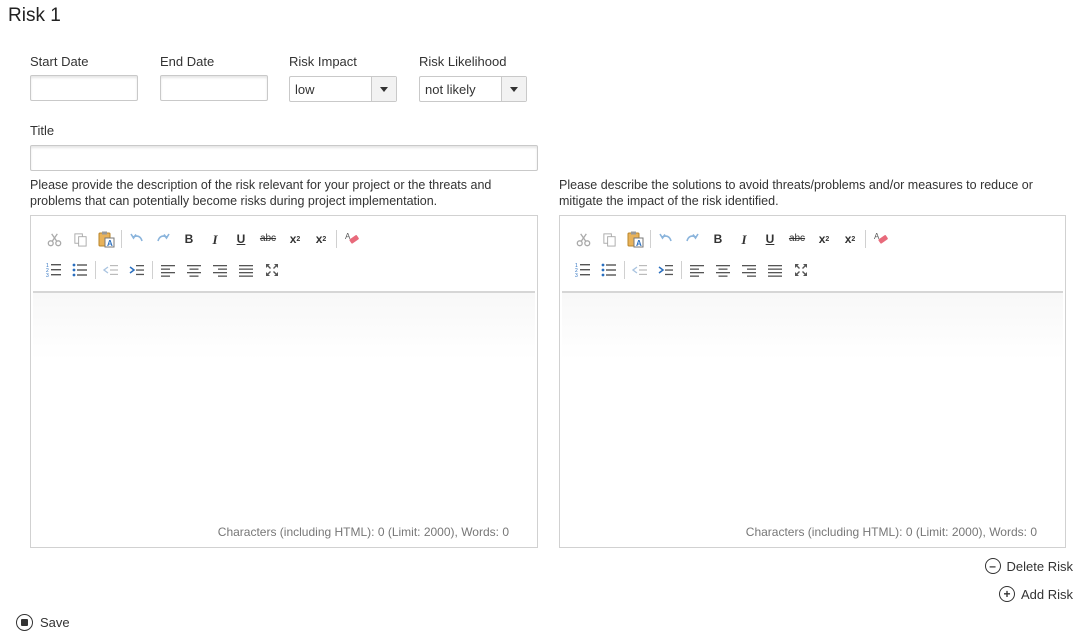  I want to click on save-icon, so click(24, 622).